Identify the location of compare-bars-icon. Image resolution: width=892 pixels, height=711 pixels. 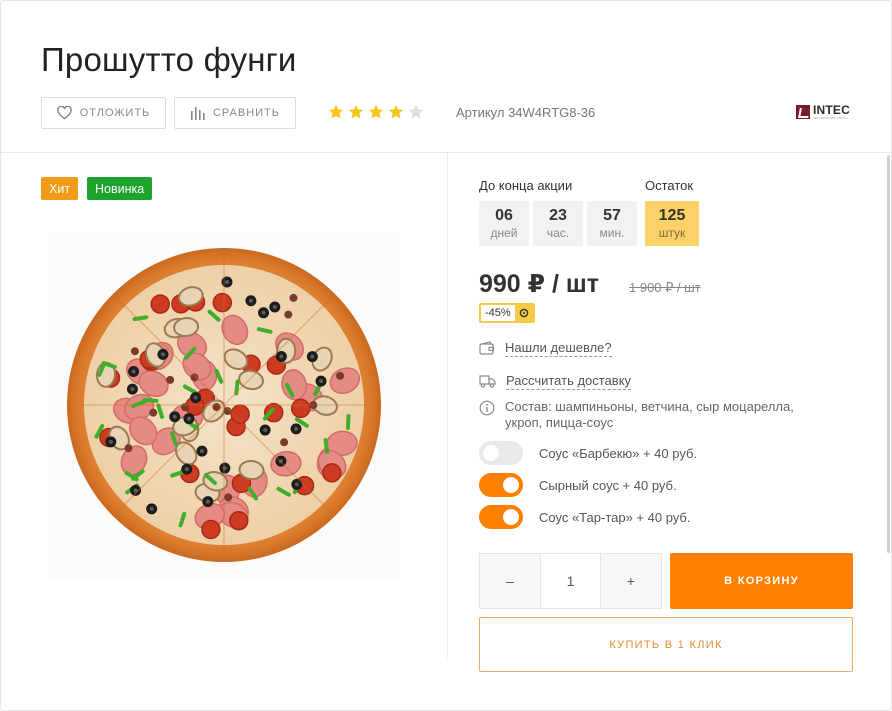
(197, 113).